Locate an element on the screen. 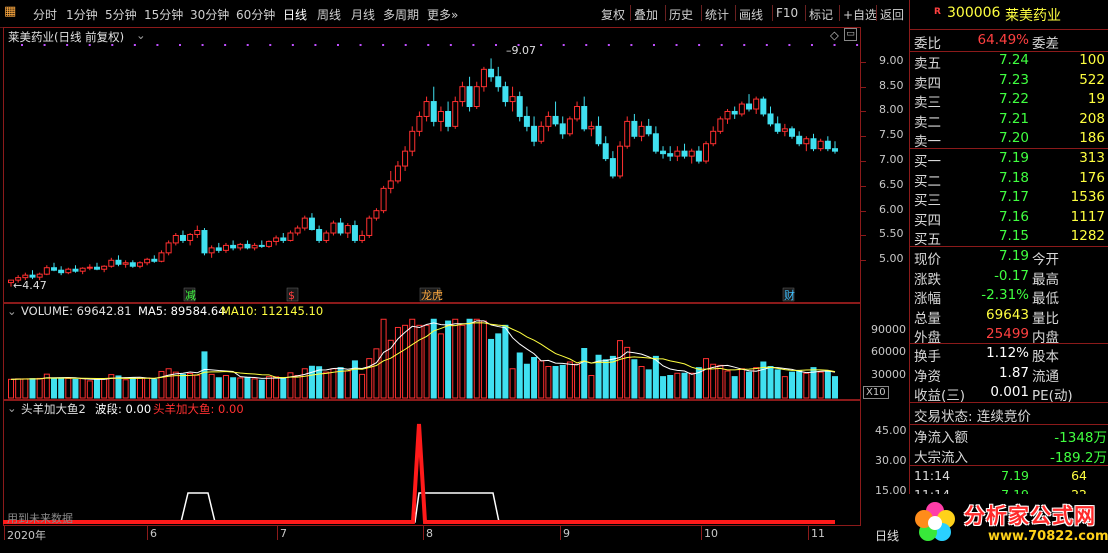 The height and width of the screenshot is (553, 1108). bid-row: 买一 7.19 313 is located at coordinates (1009, 160).